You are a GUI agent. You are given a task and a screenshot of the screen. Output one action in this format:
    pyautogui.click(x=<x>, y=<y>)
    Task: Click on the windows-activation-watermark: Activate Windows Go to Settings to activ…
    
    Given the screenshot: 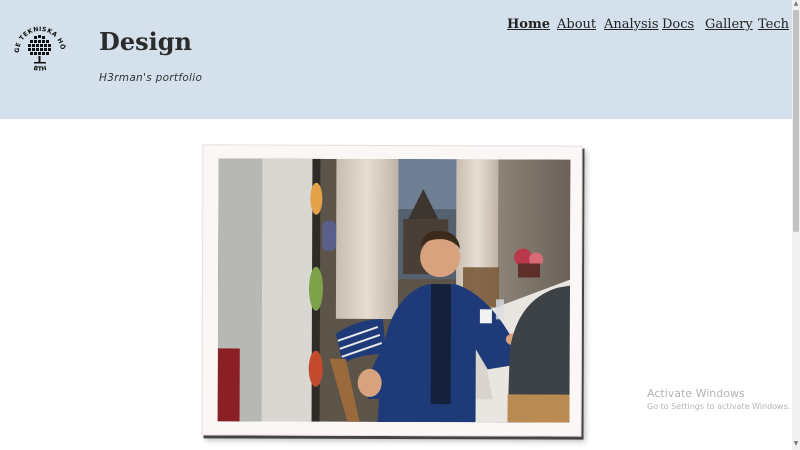 What is the action you would take?
    pyautogui.click(x=718, y=399)
    